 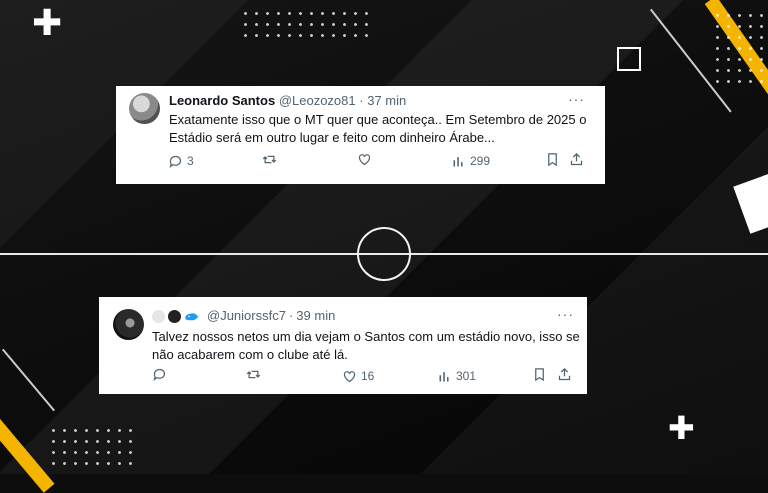 I want to click on like-button, so click(x=364, y=159).